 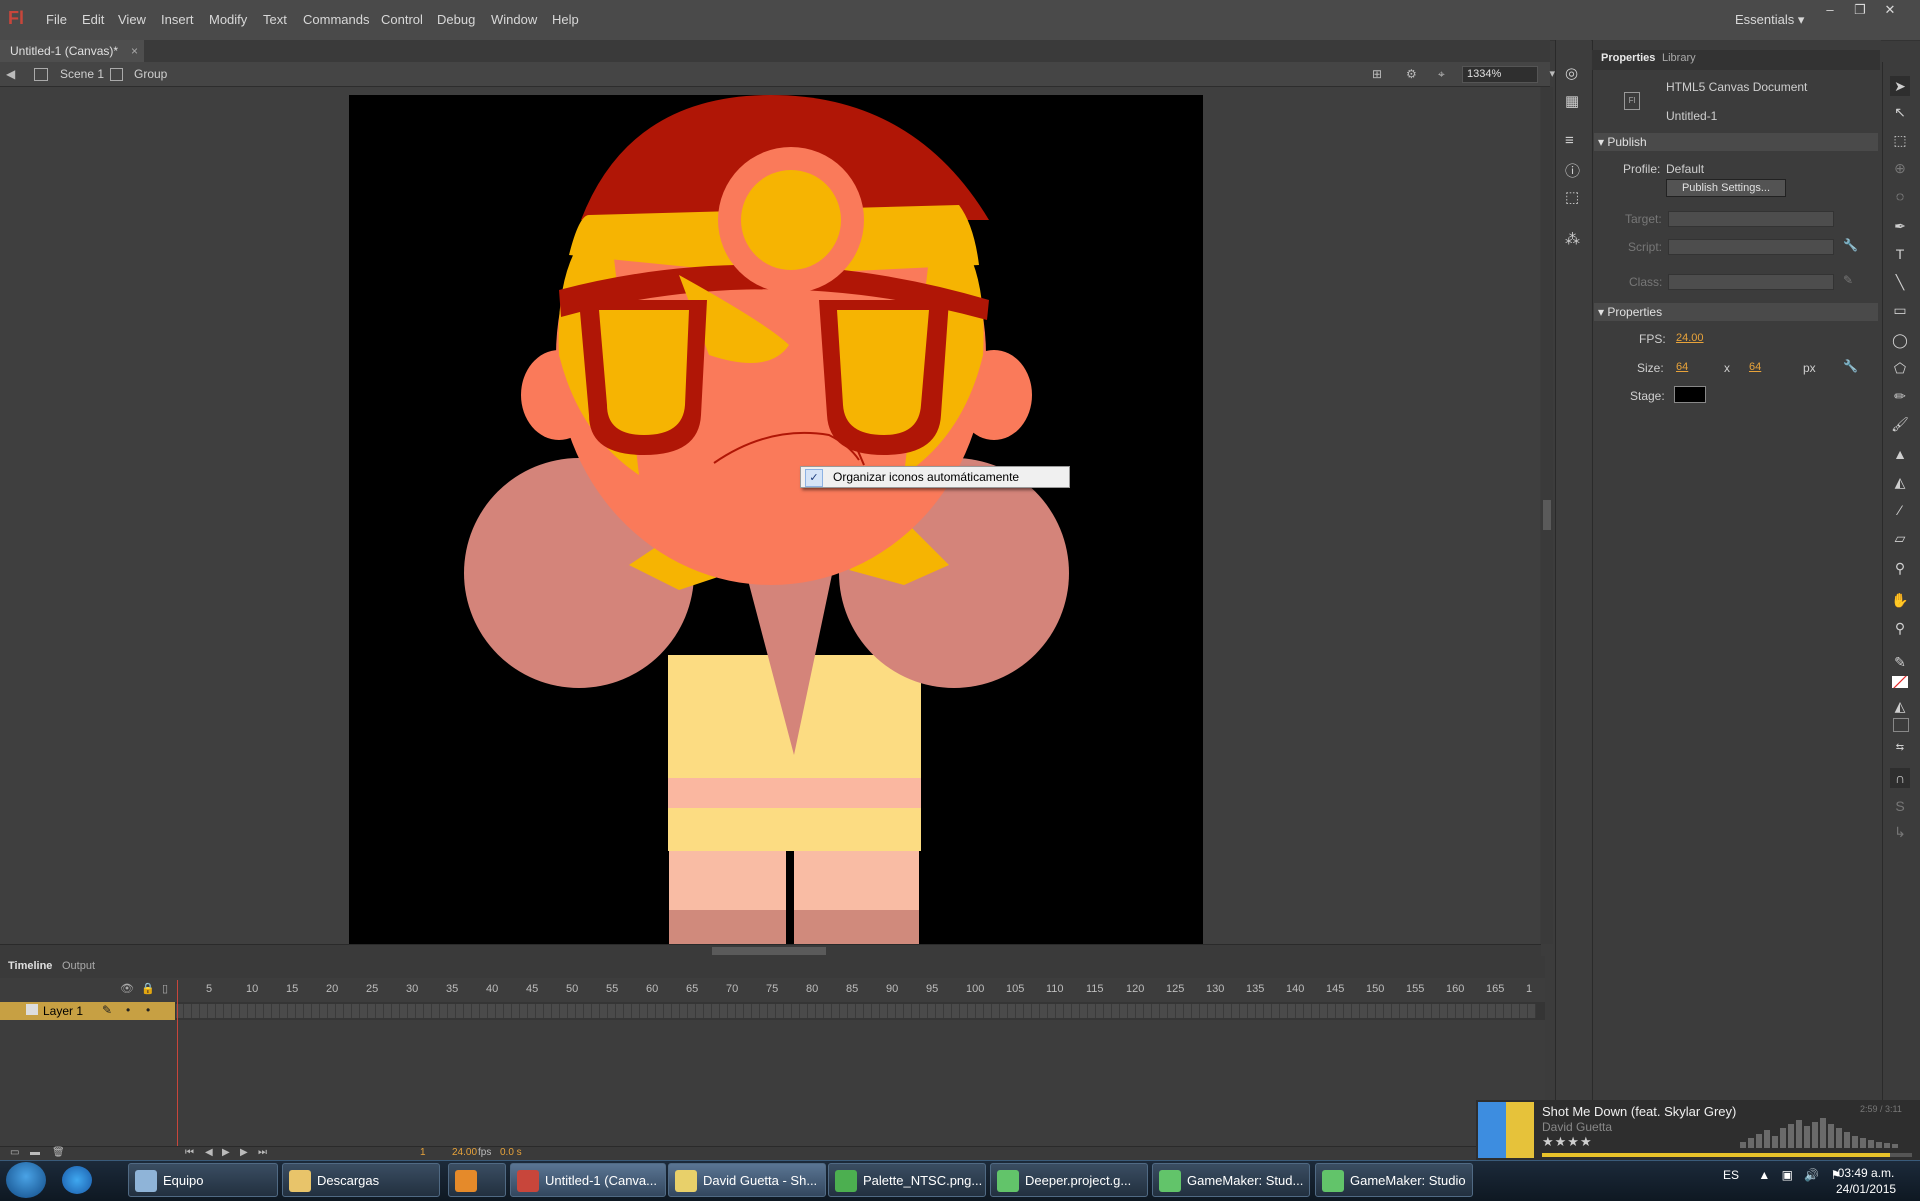 I want to click on layer-row-selected: Layer 1 ✎ • •, so click(x=87, y=1011).